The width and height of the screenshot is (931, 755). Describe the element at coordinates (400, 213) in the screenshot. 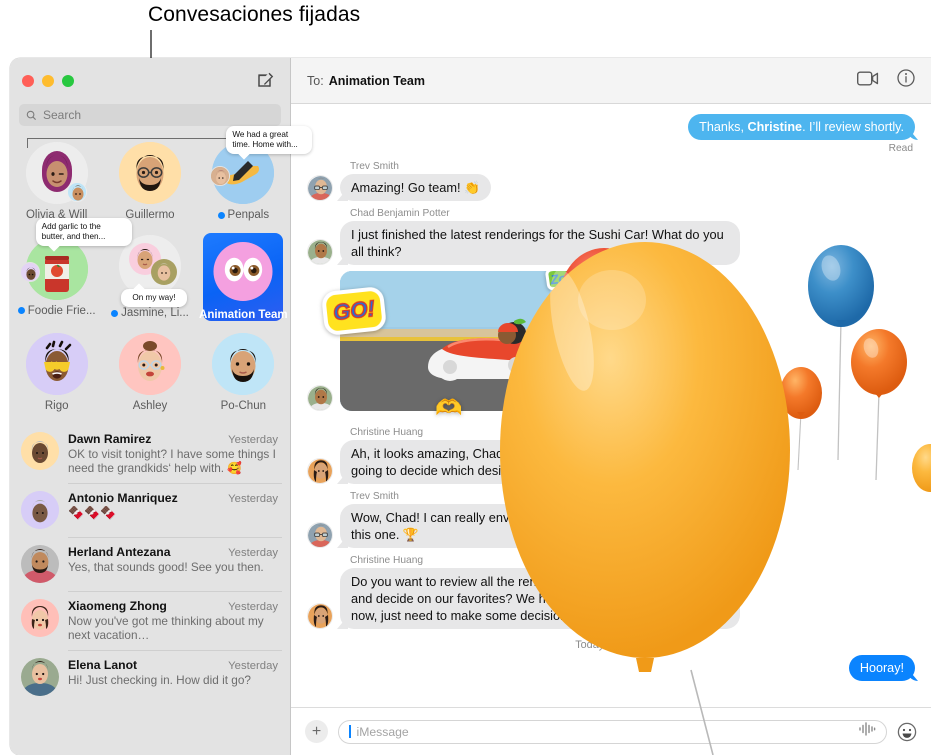

I see `sender-name: Chad Benjamin Potter` at that location.